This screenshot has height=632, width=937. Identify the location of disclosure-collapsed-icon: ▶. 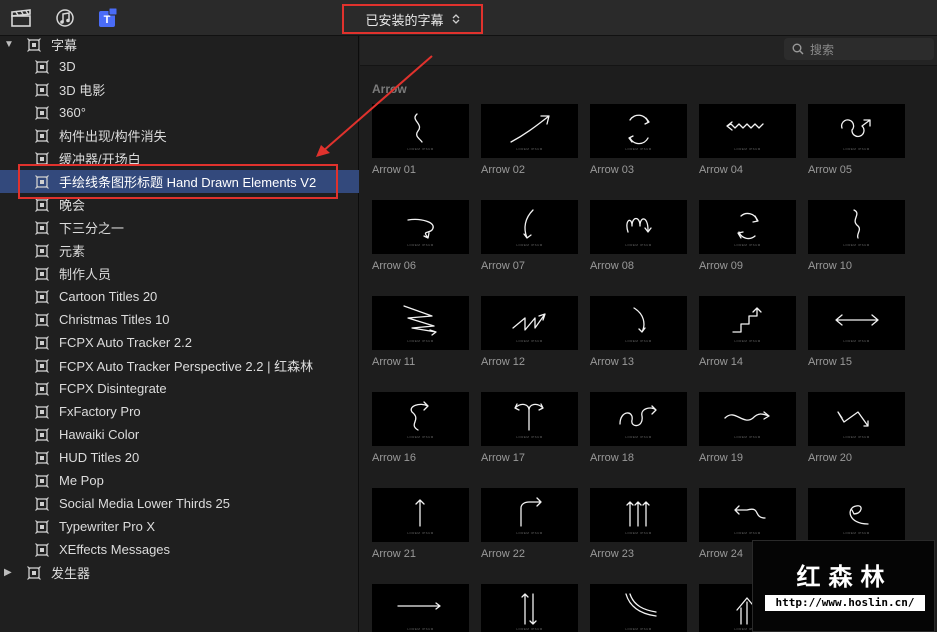
(9, 572).